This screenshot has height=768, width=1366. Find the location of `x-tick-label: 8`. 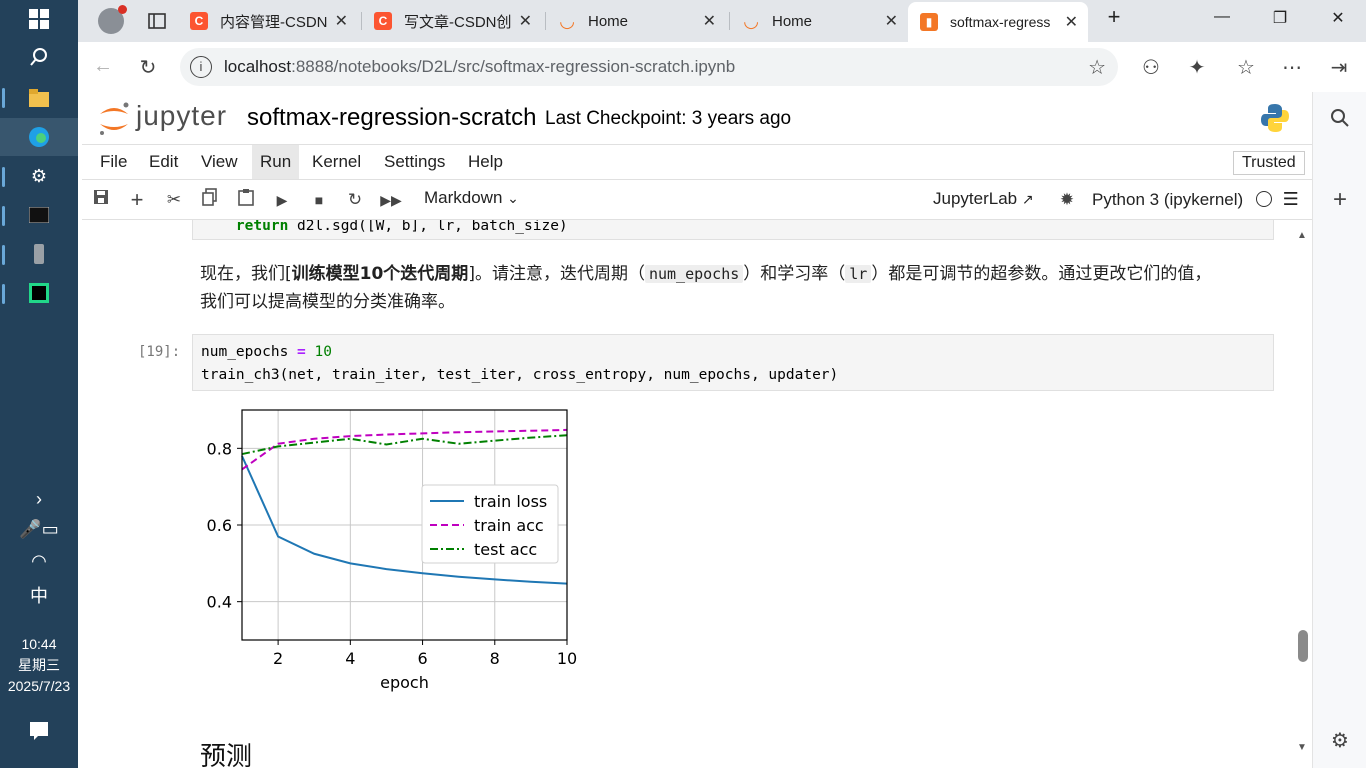

x-tick-label: 8 is located at coordinates (495, 658).